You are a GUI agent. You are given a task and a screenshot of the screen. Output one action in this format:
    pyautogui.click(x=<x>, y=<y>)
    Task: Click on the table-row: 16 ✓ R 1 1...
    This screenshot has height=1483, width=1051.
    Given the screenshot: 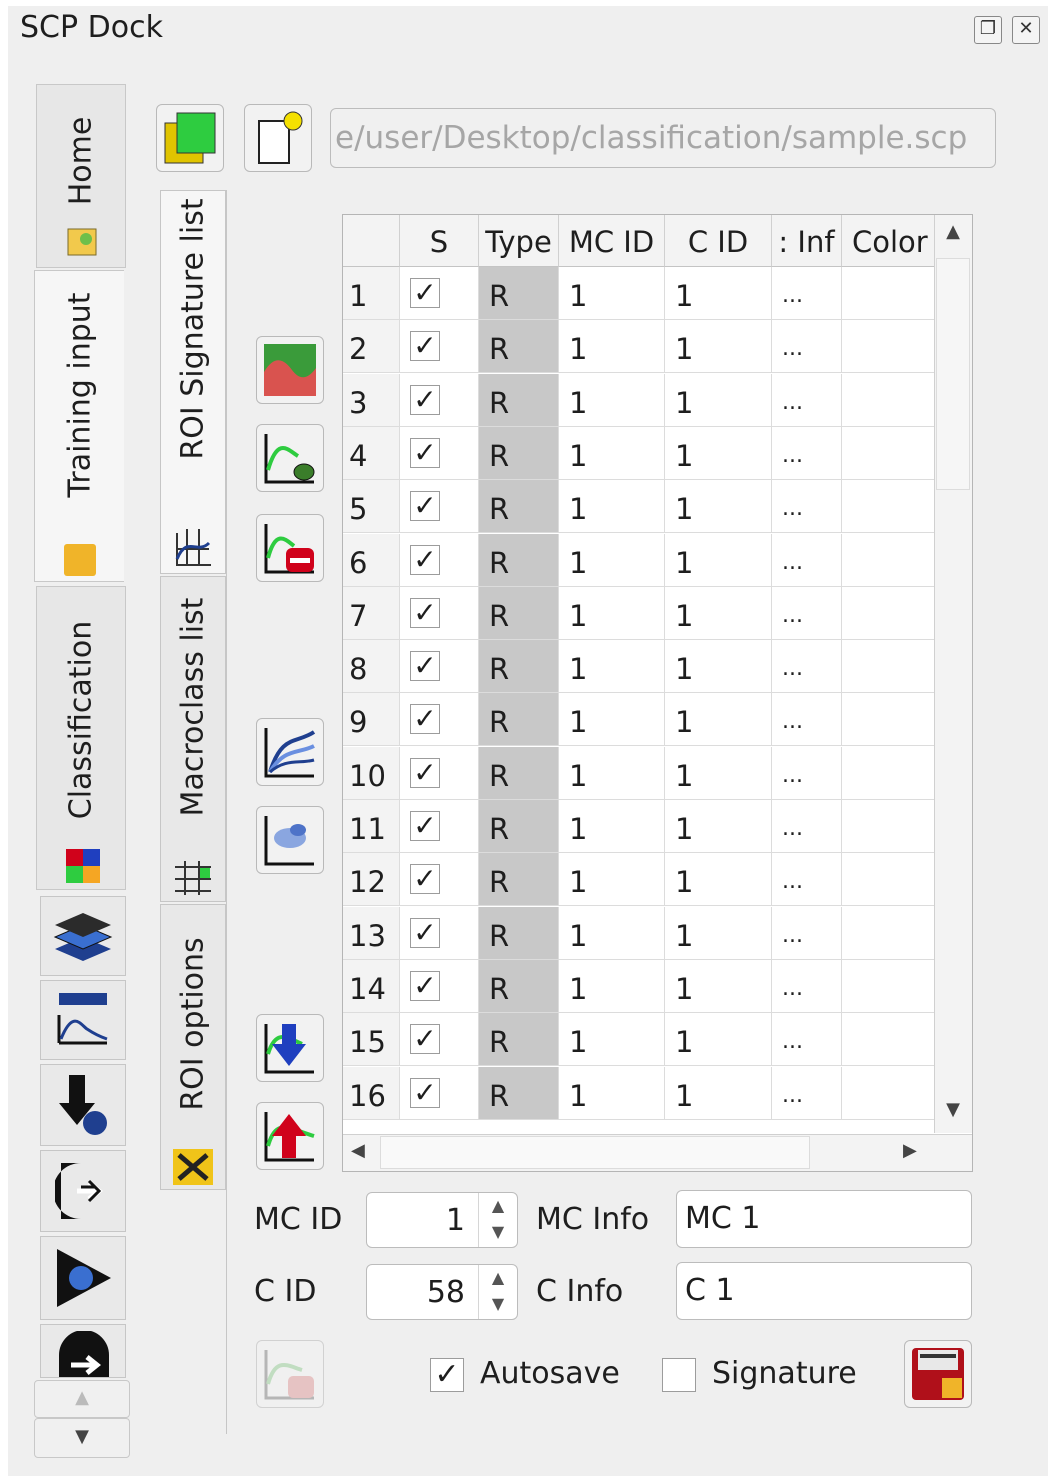 What is the action you would take?
    pyautogui.click(x=640, y=1093)
    